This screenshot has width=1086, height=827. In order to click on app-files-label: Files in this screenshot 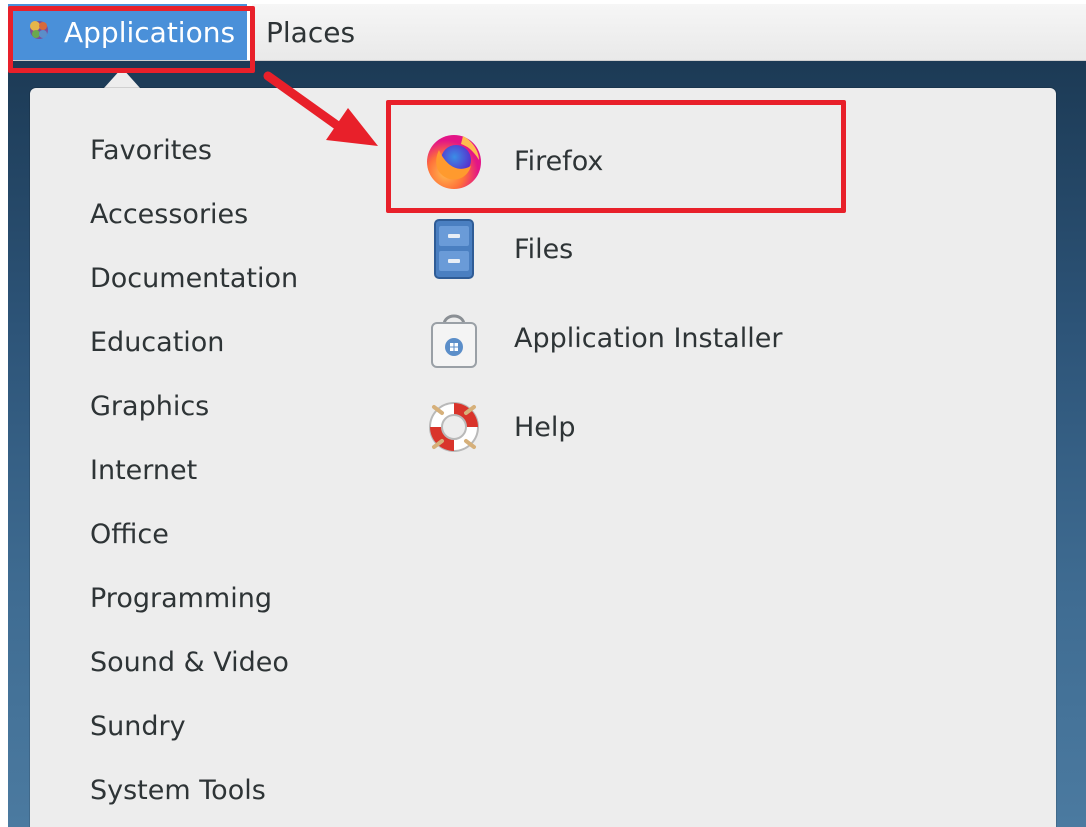, I will do `click(544, 249)`.